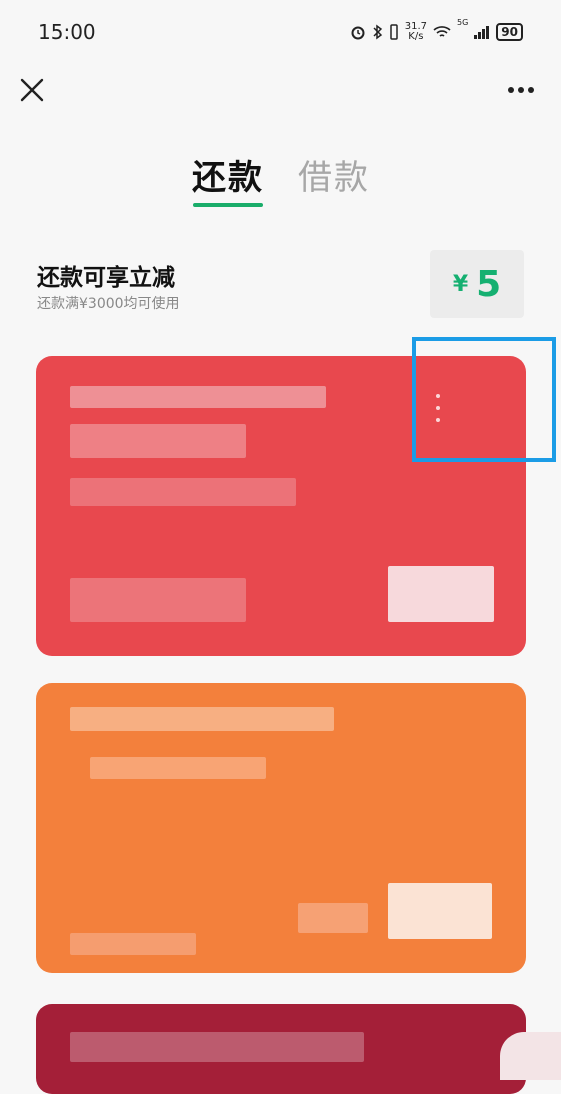  I want to click on close-button, so click(32, 90).